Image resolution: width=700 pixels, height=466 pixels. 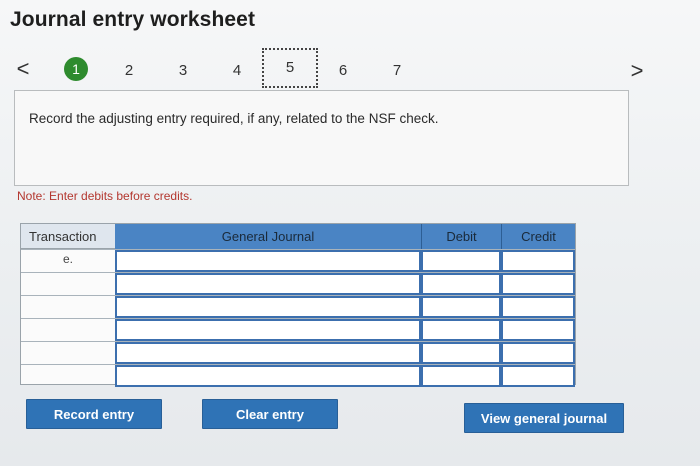 What do you see at coordinates (133, 19) in the screenshot?
I see `page-title: Journal entry worksheet` at bounding box center [133, 19].